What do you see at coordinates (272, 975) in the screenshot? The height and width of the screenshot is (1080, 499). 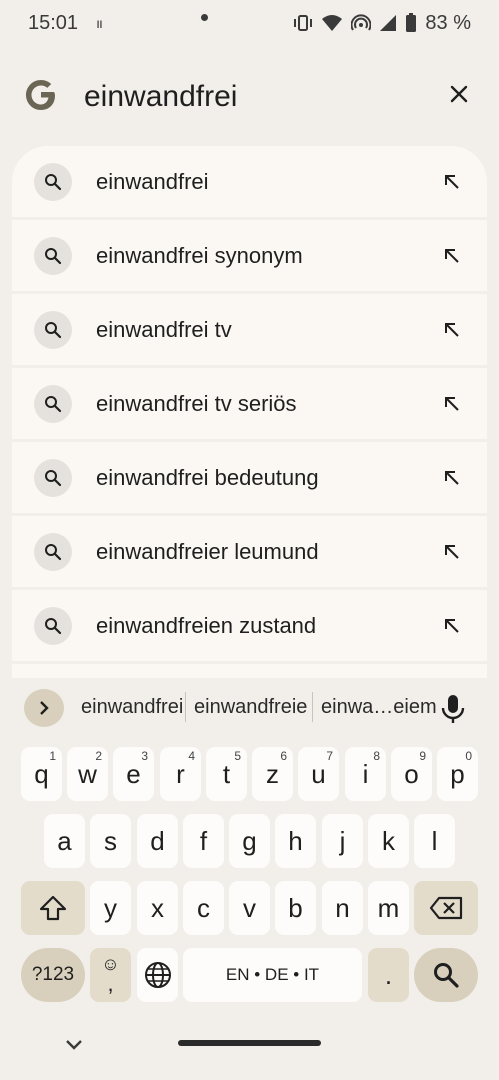 I see `space-key: EN • DE • IT` at bounding box center [272, 975].